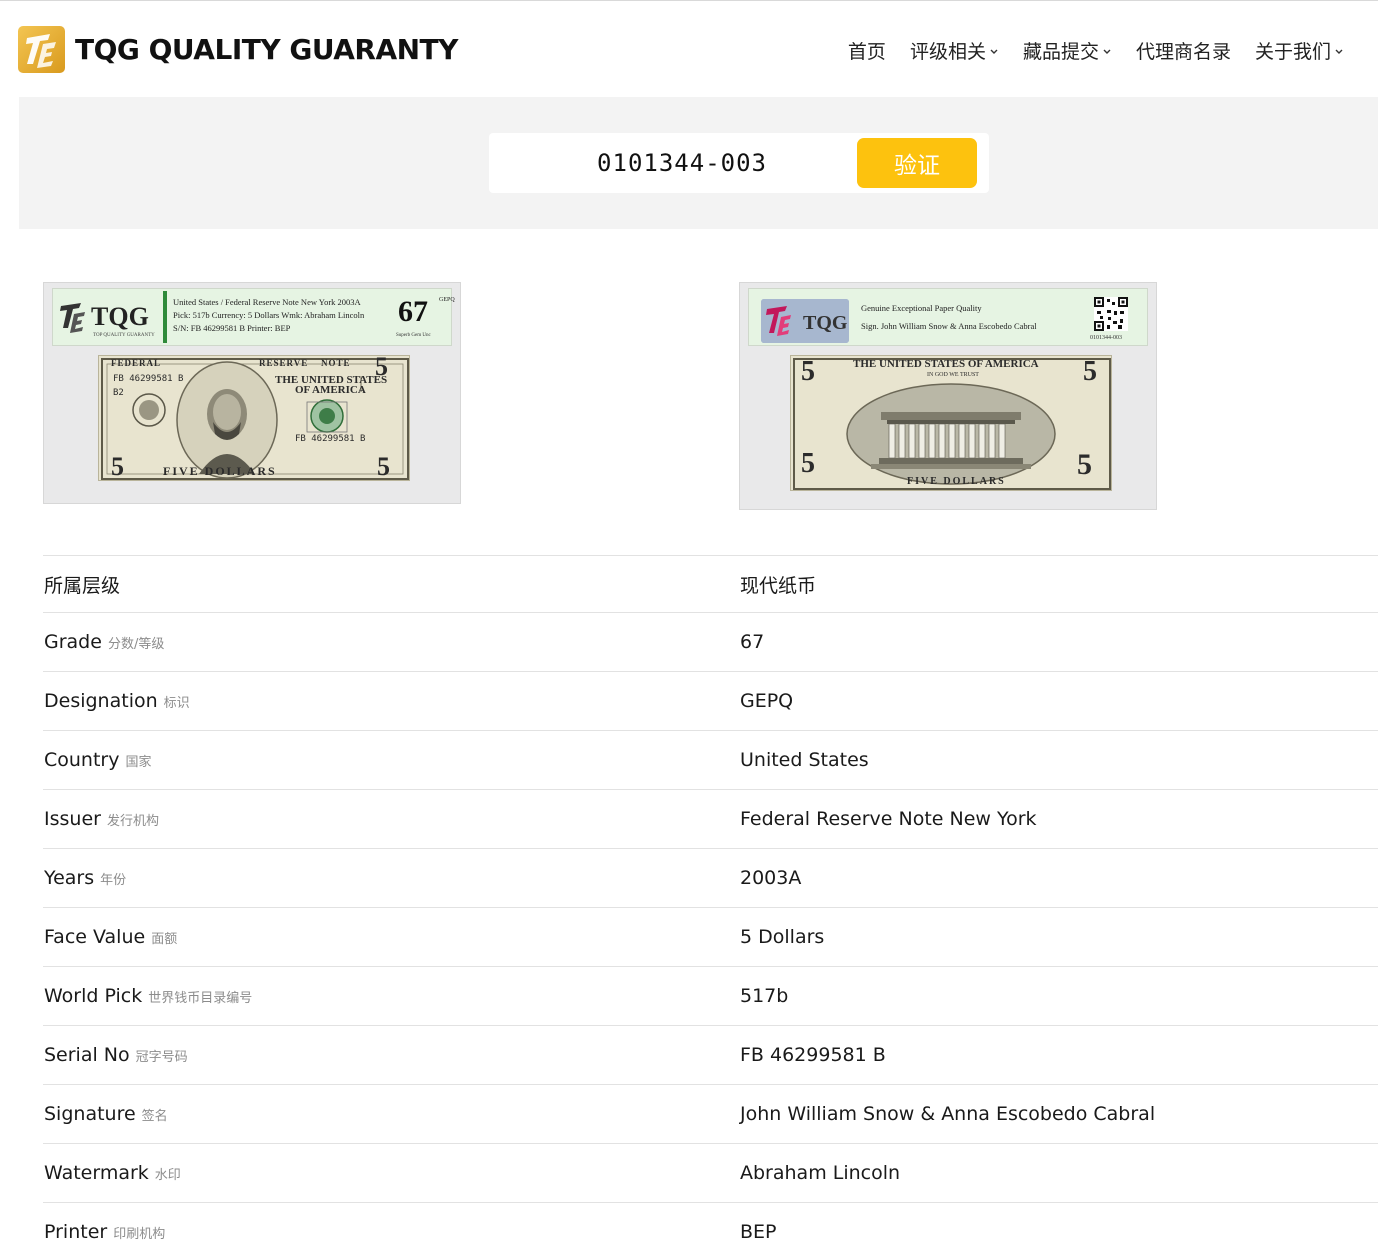 The height and width of the screenshot is (1260, 1378). Describe the element at coordinates (767, 701) in the screenshot. I see `row-value: GEPQ` at that location.